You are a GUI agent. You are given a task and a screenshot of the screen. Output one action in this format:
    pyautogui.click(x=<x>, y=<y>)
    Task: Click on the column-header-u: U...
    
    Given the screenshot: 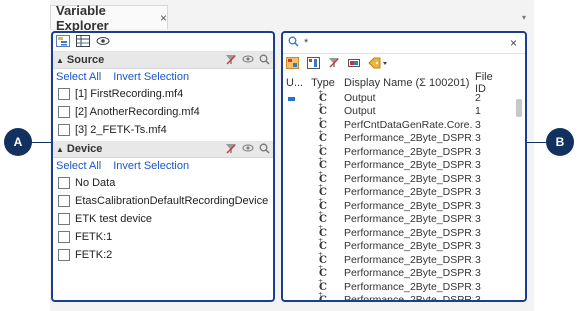 What is the action you would take?
    pyautogui.click(x=295, y=83)
    